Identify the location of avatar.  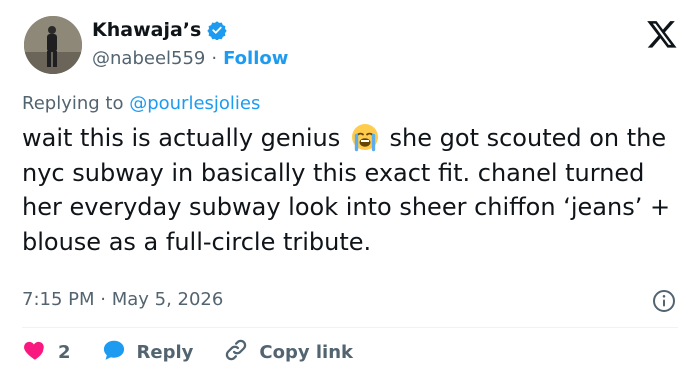
(53, 45).